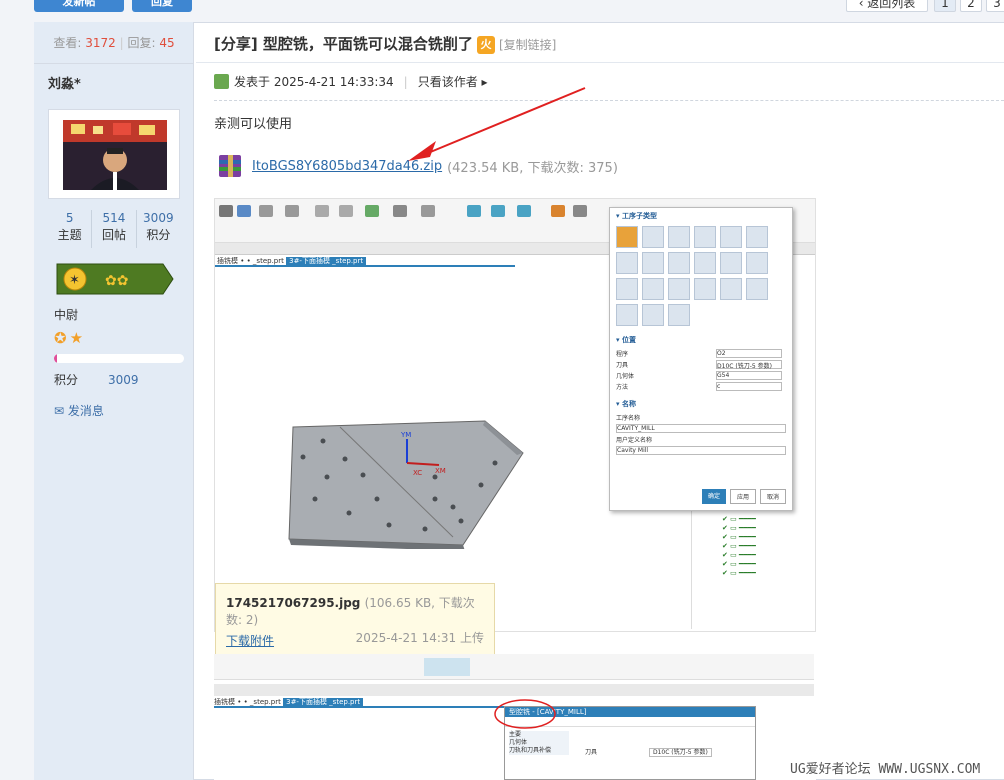 The width and height of the screenshot is (1004, 780). What do you see at coordinates (419, 638) in the screenshot?
I see `upload-date: 2025-4-21 14:31 上传` at bounding box center [419, 638].